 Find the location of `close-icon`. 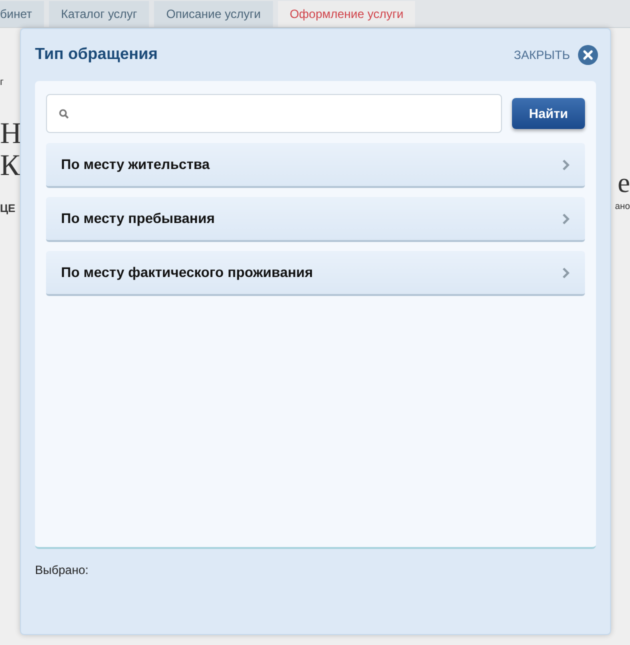

close-icon is located at coordinates (588, 55).